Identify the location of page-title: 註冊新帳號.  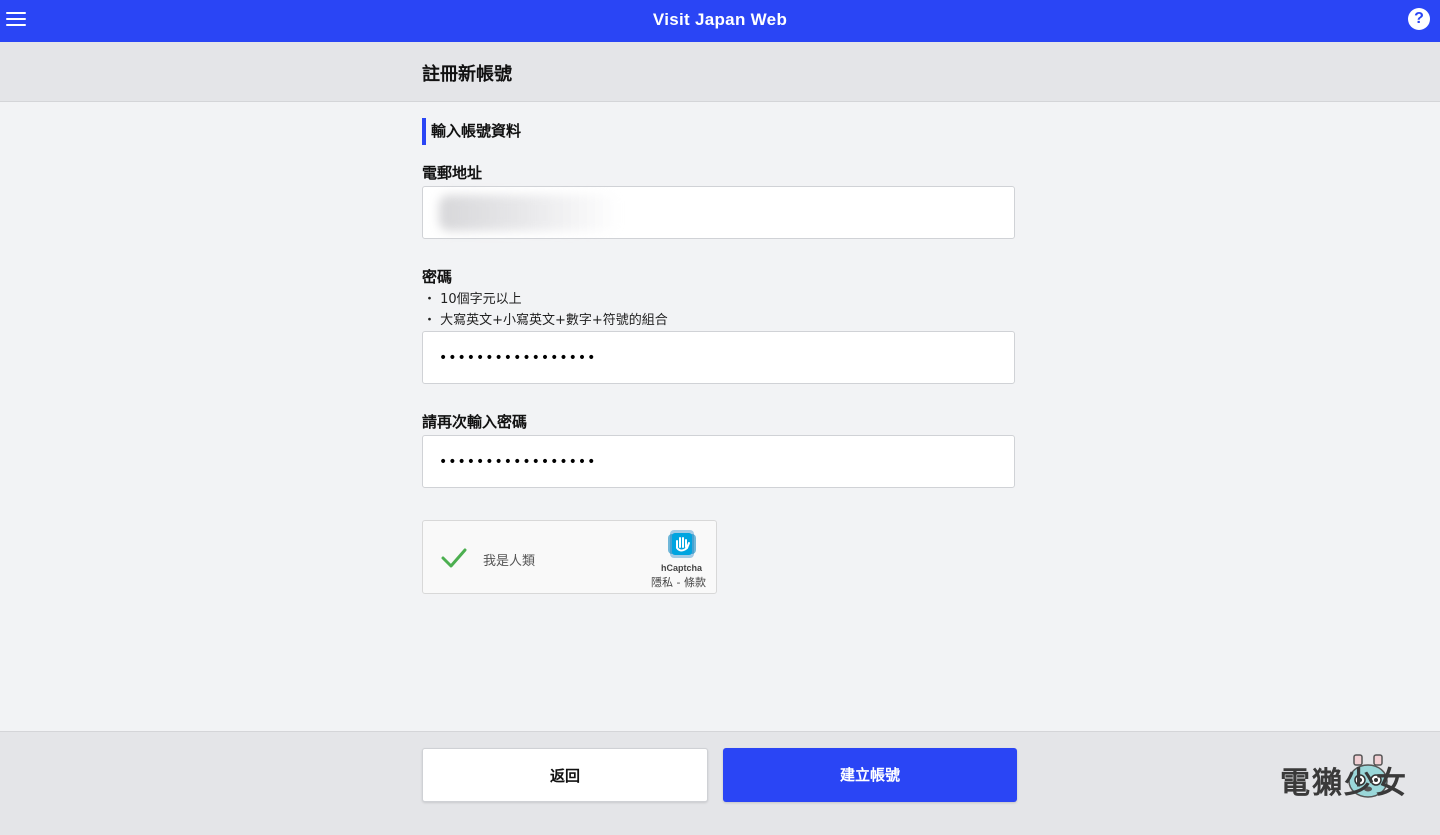
(467, 74).